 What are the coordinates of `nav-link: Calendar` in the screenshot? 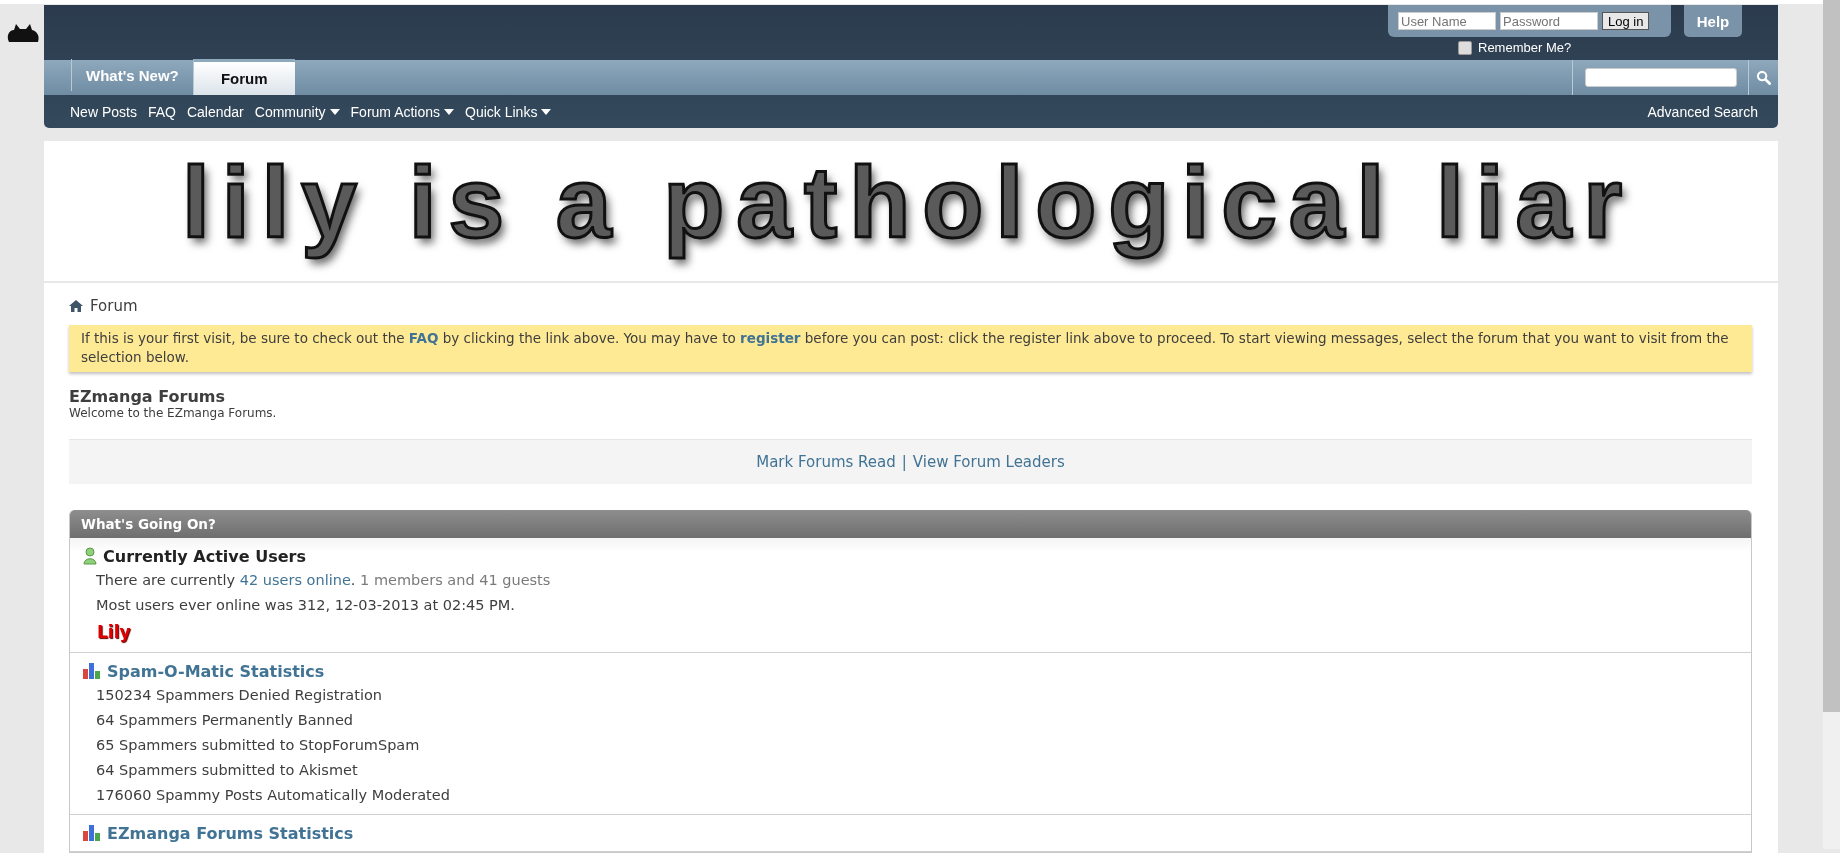 It's located at (215, 111).